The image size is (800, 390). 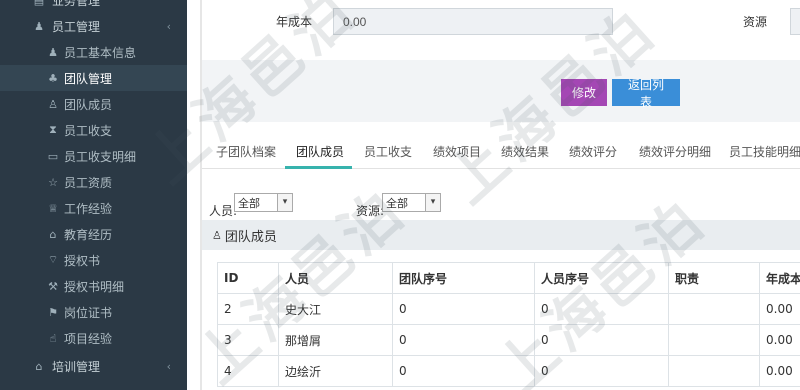 I want to click on thumbs-up-icon: ☝, so click(x=53, y=338).